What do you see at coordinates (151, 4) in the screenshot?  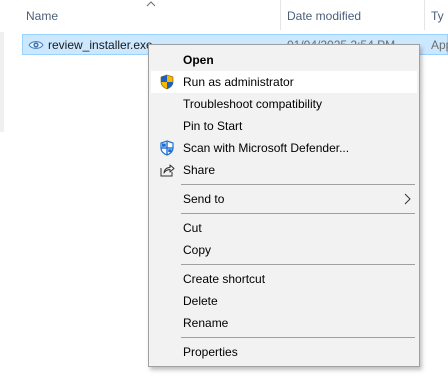 I see `sort-ascending-icon` at bounding box center [151, 4].